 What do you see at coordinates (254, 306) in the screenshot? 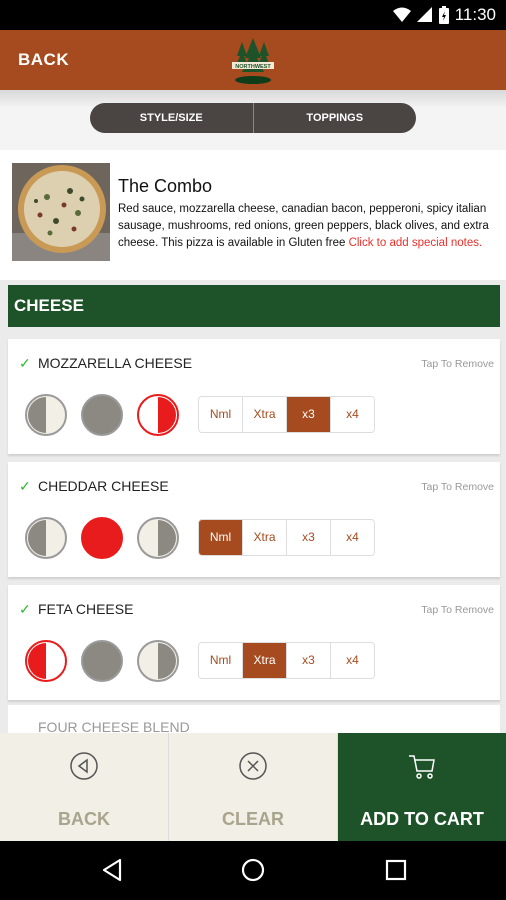
I see `section-header-cheese: CHEESE` at bounding box center [254, 306].